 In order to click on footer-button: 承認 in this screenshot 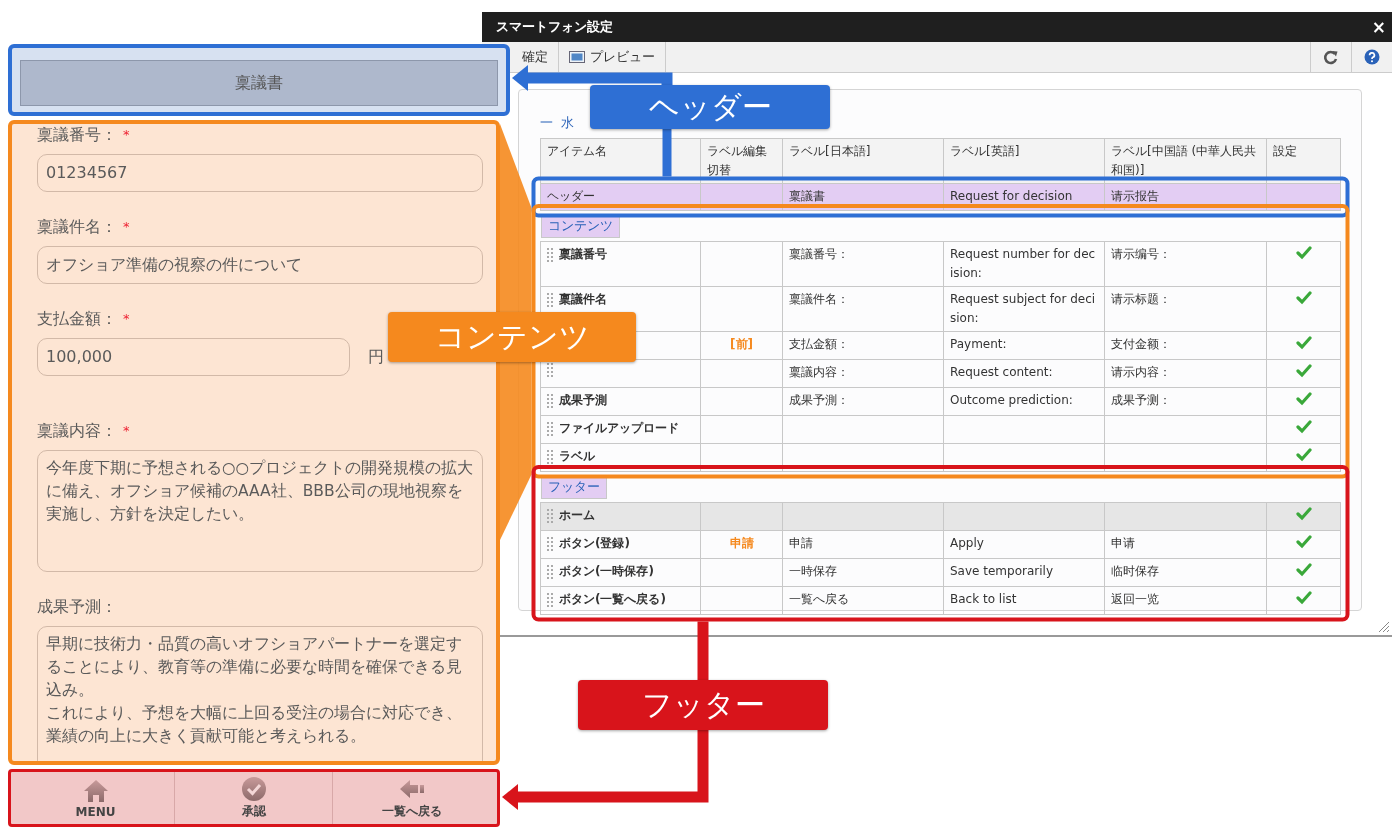, I will do `click(254, 798)`.